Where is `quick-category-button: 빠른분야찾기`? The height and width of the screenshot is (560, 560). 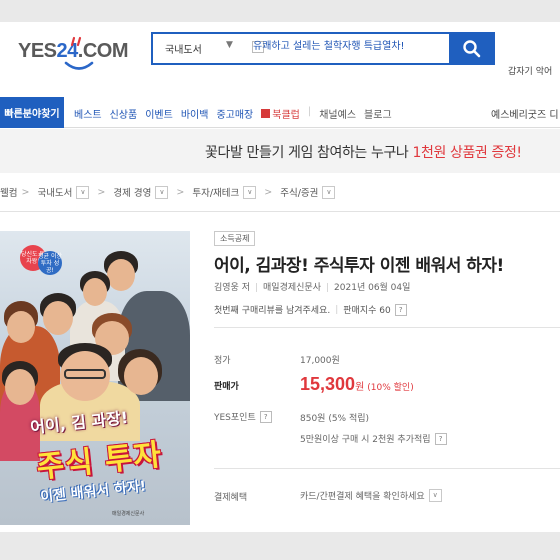
quick-category-button: 빠른분야찾기 is located at coordinates (32, 112).